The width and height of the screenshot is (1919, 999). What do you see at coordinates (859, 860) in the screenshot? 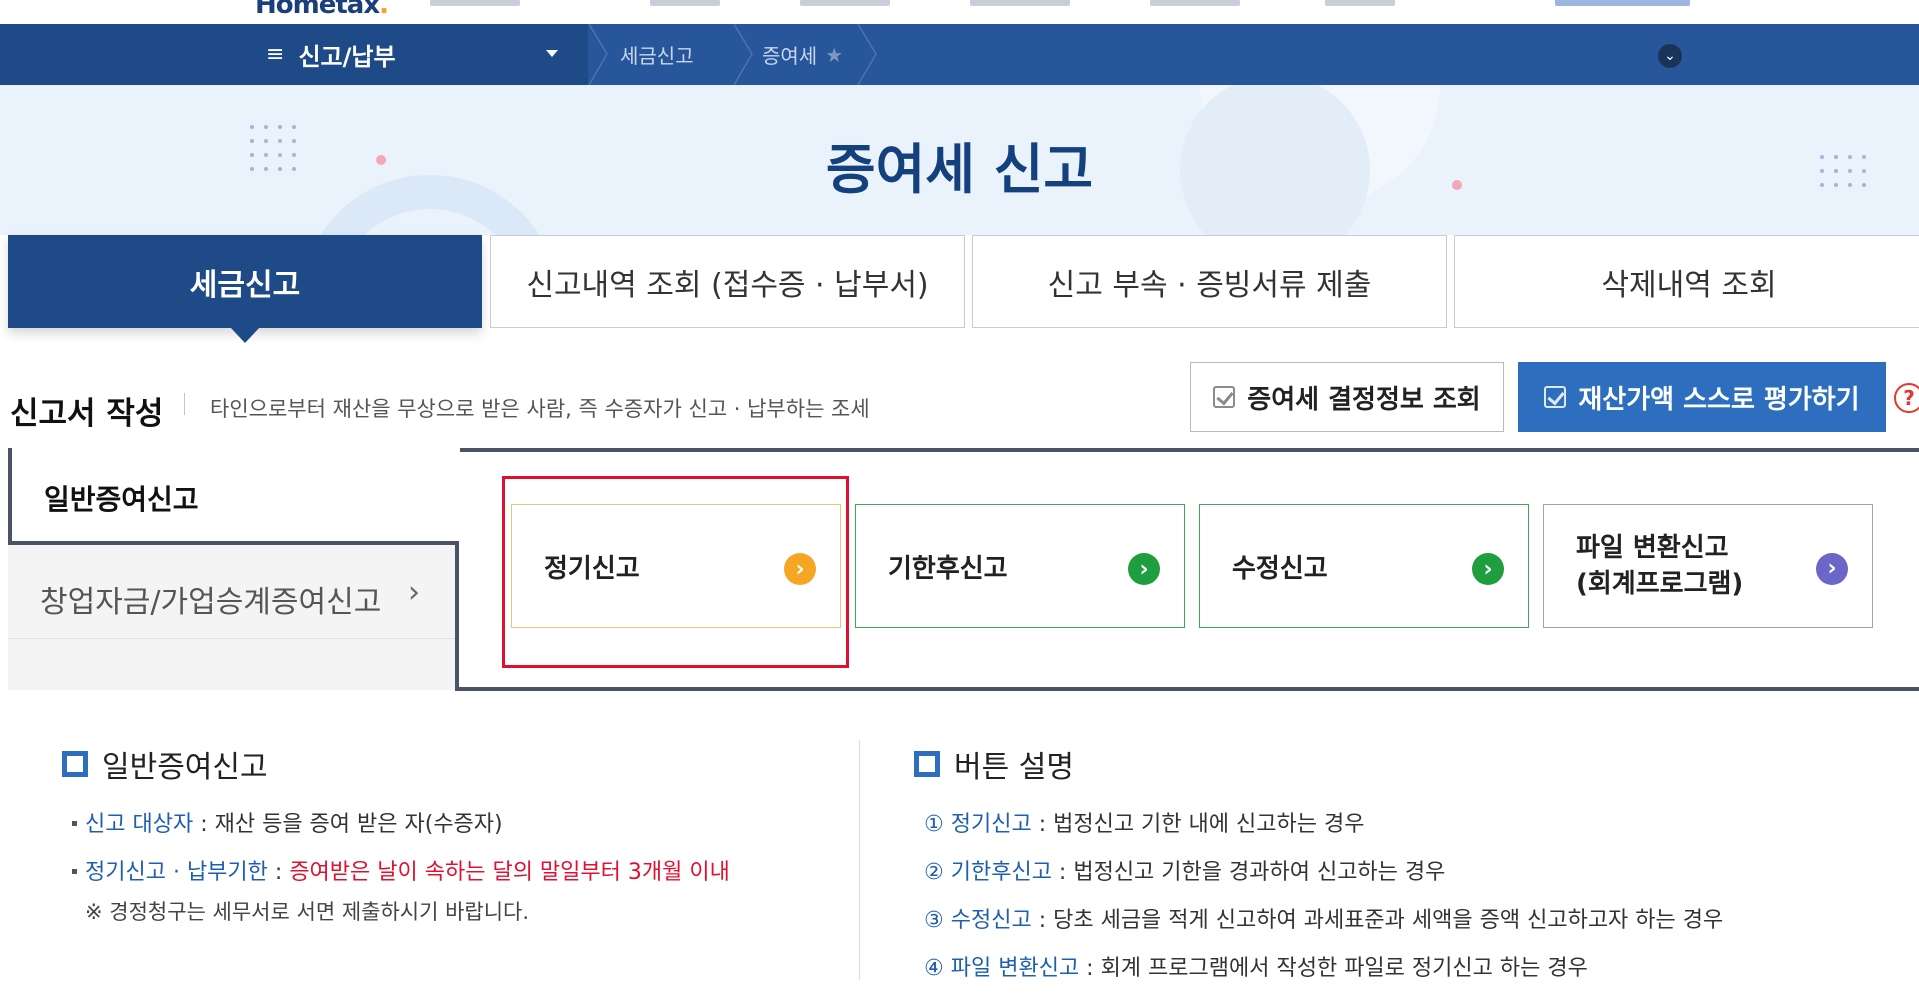
I see `column-divider` at bounding box center [859, 860].